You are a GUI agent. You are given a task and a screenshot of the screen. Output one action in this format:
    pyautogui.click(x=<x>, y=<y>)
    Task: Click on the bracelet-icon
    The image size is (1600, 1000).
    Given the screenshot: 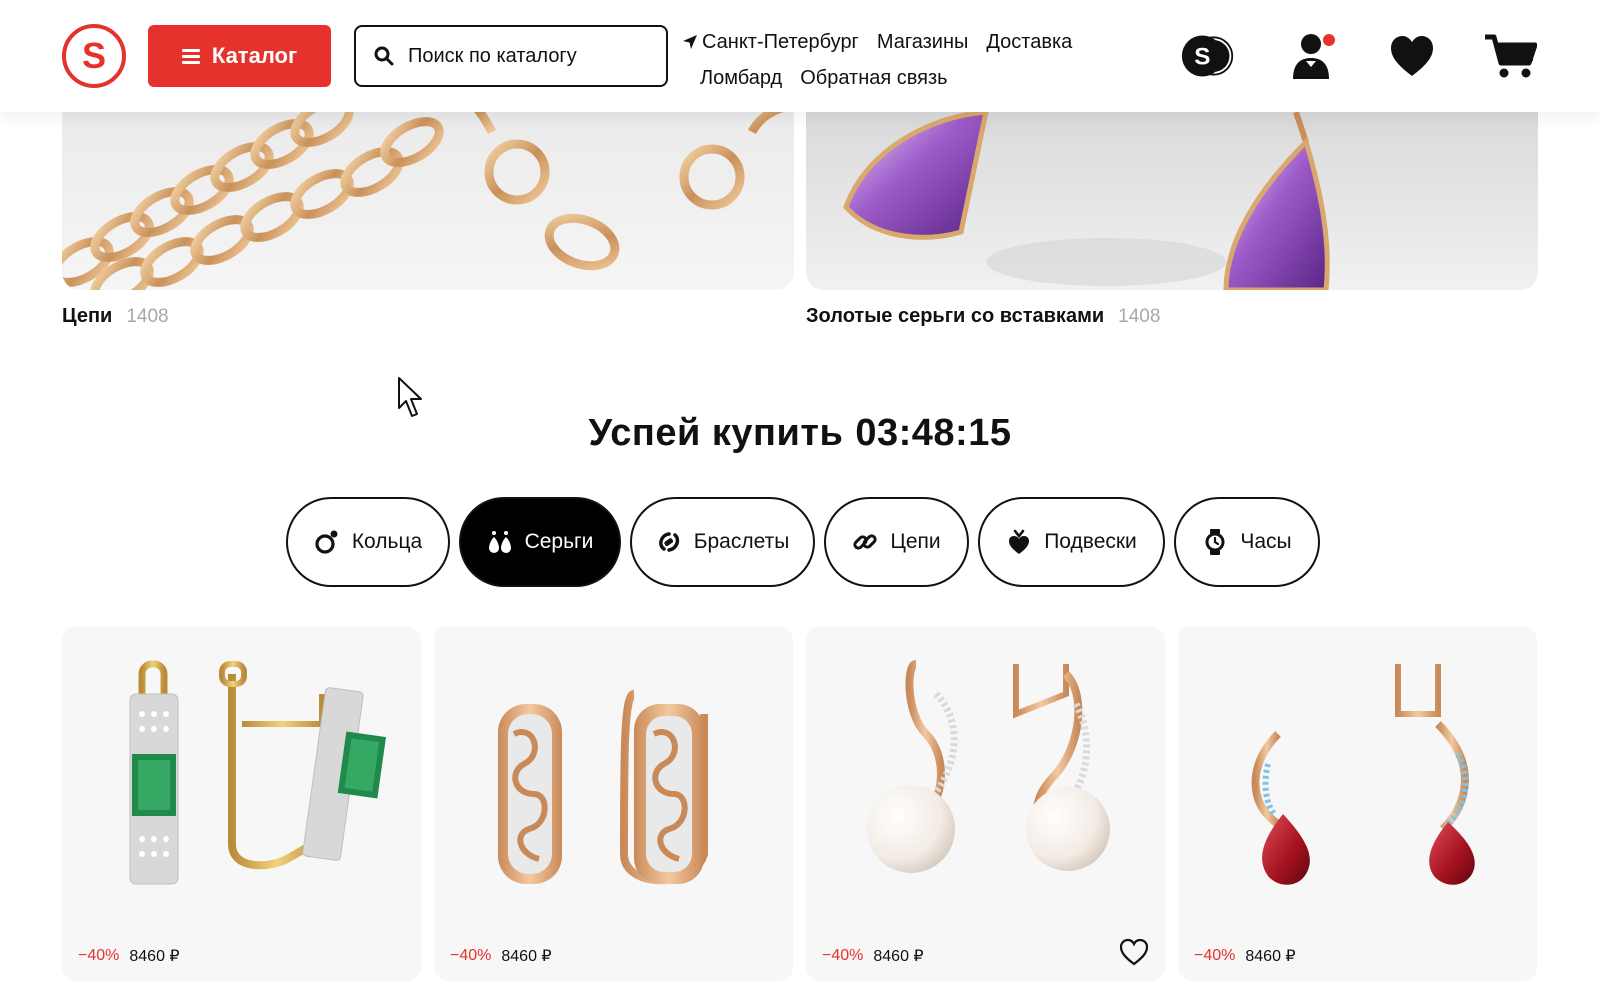 What is the action you would take?
    pyautogui.click(x=668, y=542)
    